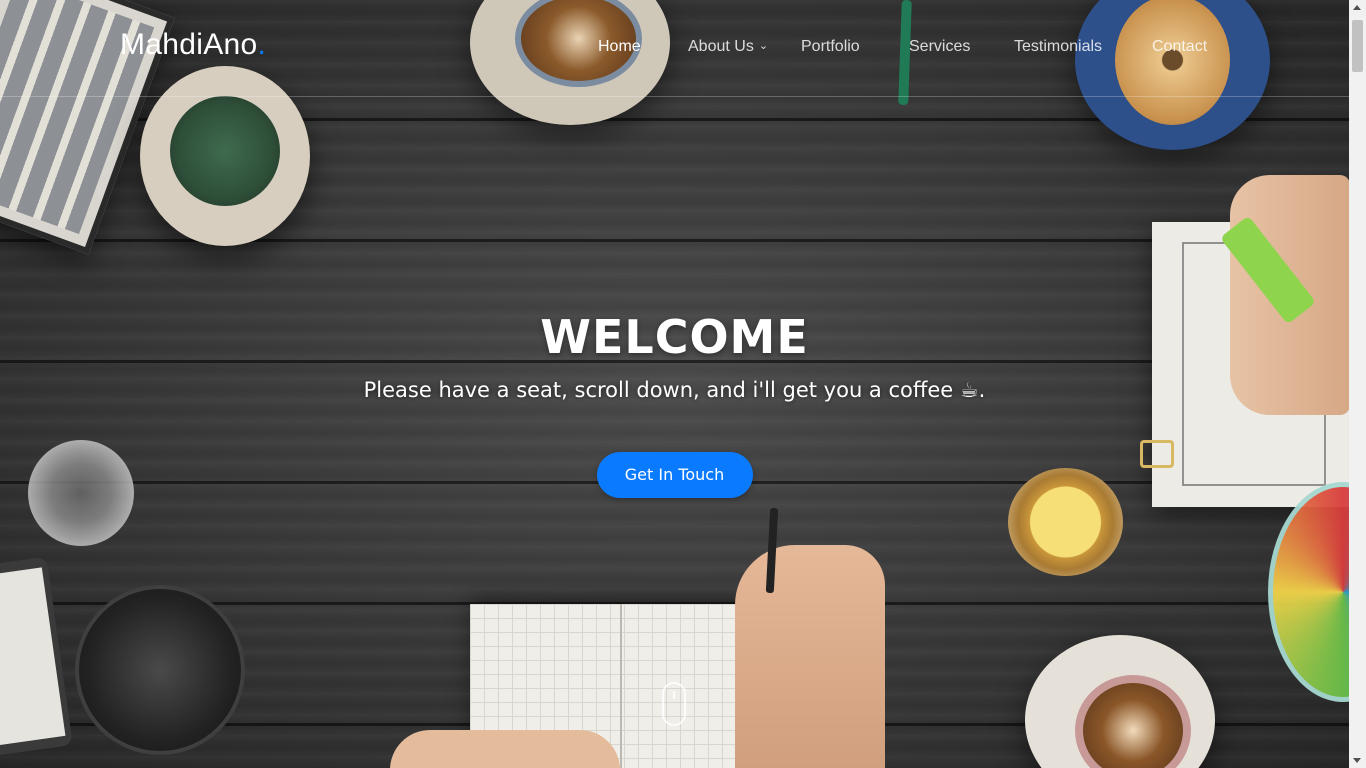 The height and width of the screenshot is (768, 1366). What do you see at coordinates (1357, 46) in the screenshot?
I see `scrollbar-thumb` at bounding box center [1357, 46].